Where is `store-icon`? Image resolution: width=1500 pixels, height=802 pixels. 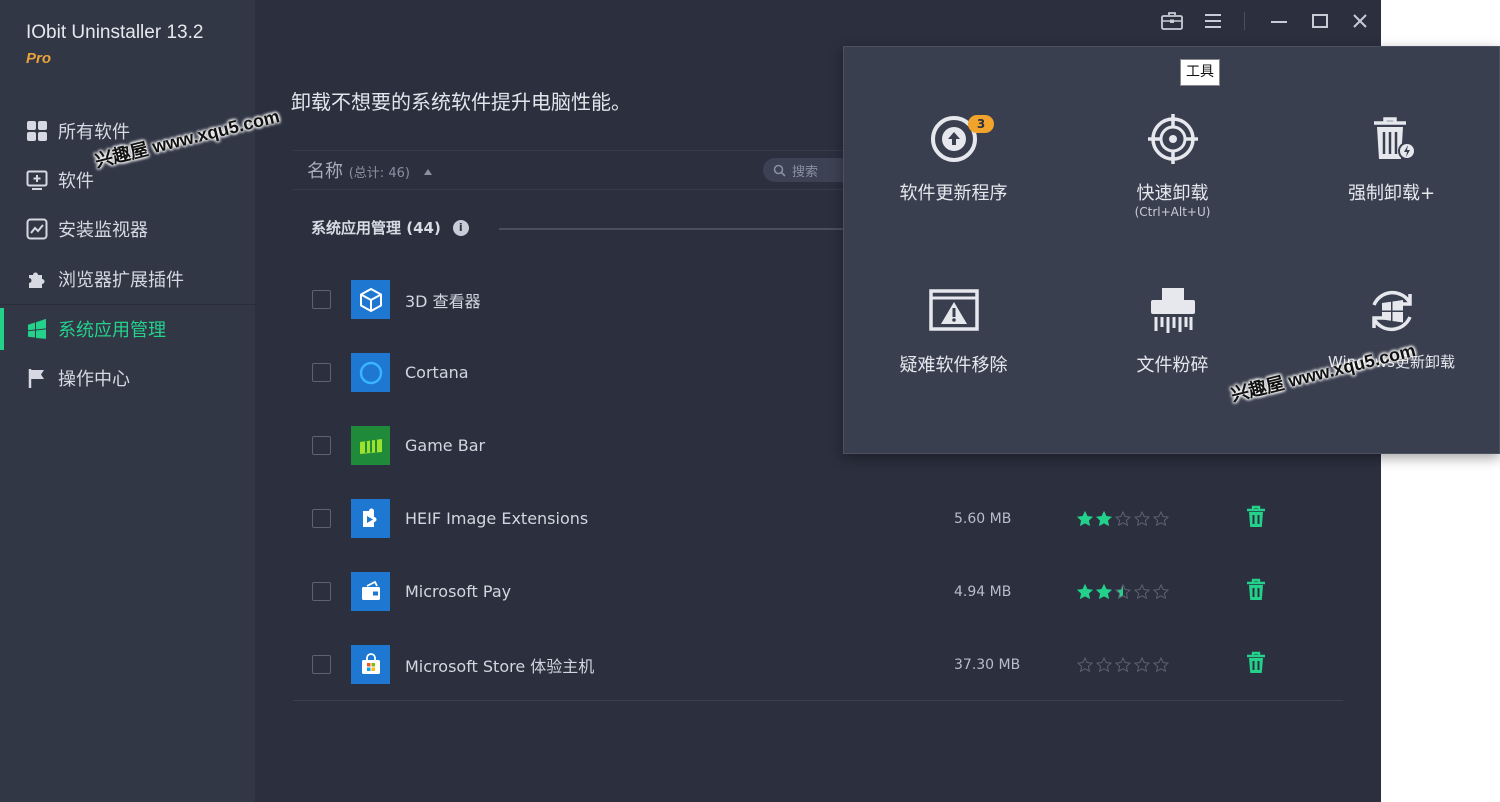
store-icon is located at coordinates (370, 664).